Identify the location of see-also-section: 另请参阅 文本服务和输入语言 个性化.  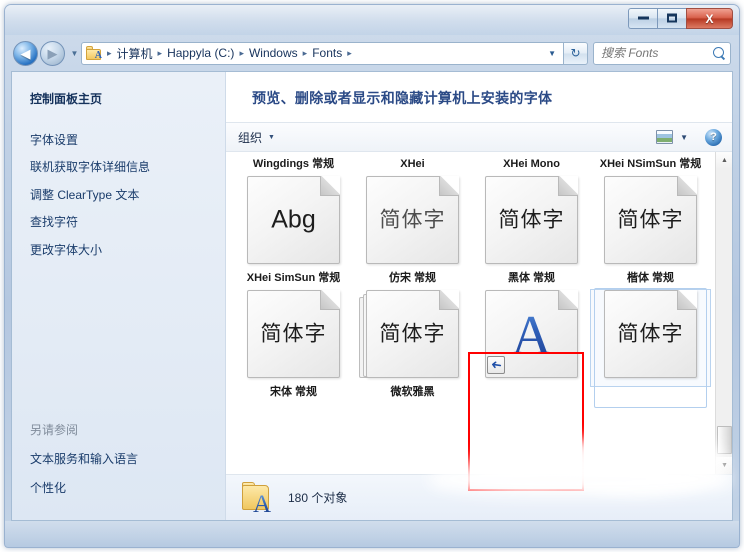
(123, 464).